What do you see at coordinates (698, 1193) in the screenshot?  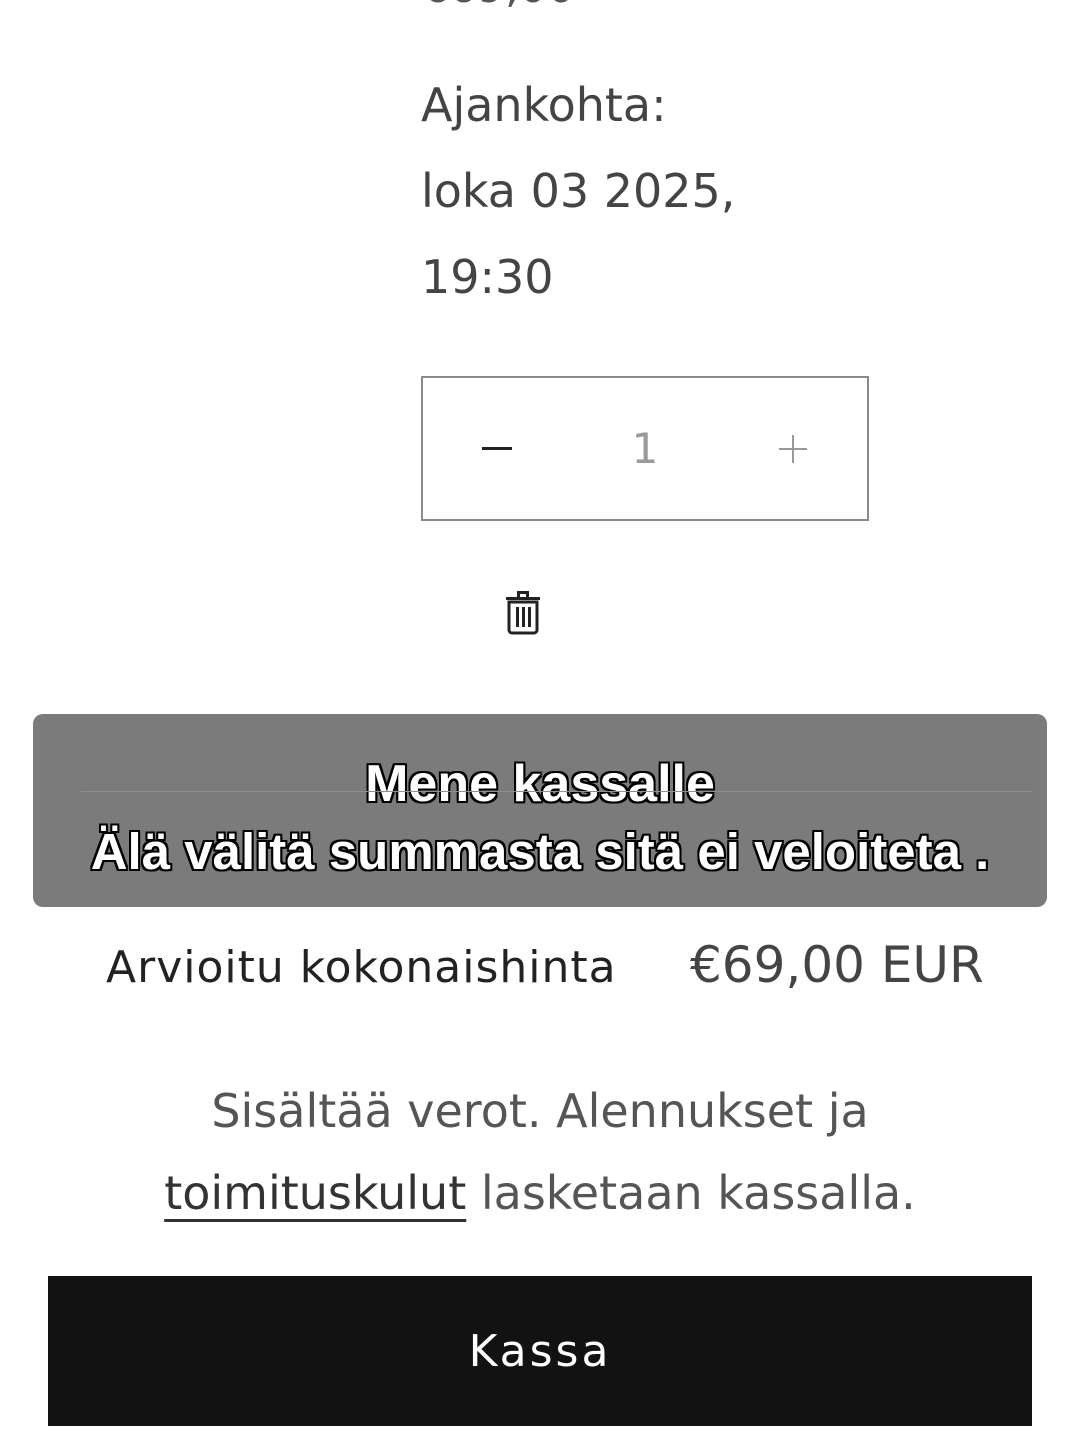 I see `tax-note-suffix: lasketaan kassalla.` at bounding box center [698, 1193].